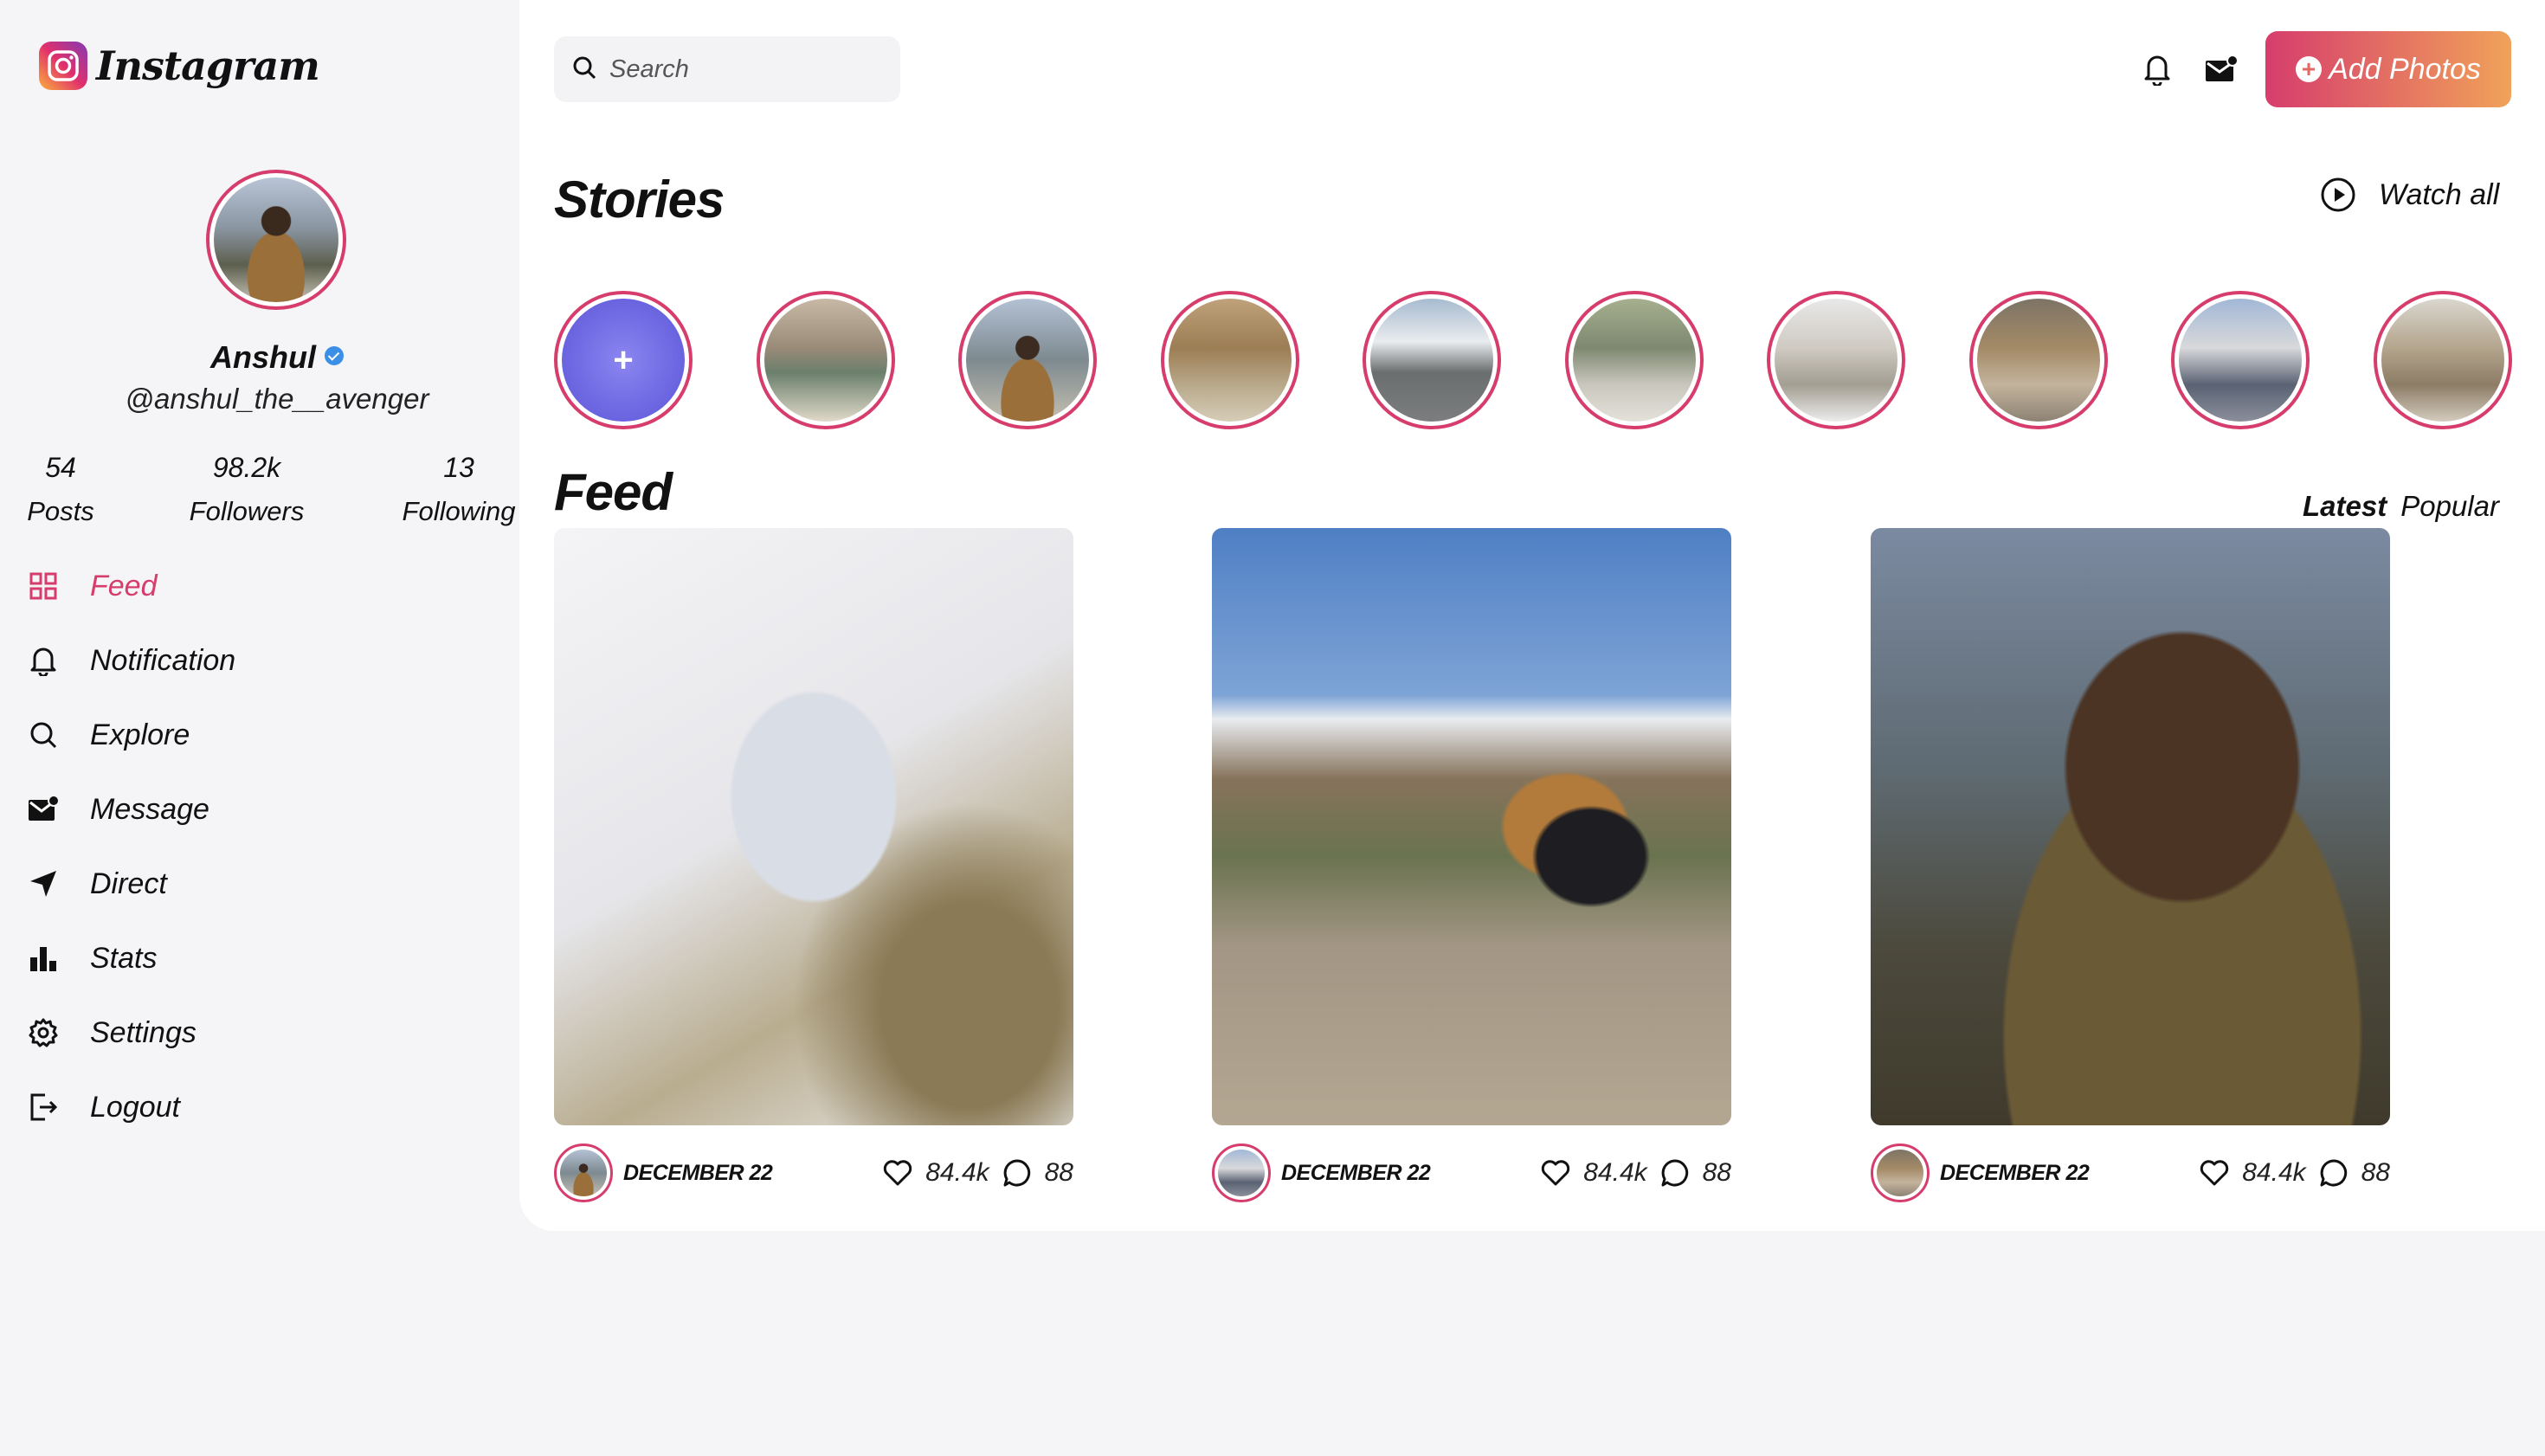  Describe the element at coordinates (44, 586) in the screenshot. I see `grid-icon` at that location.